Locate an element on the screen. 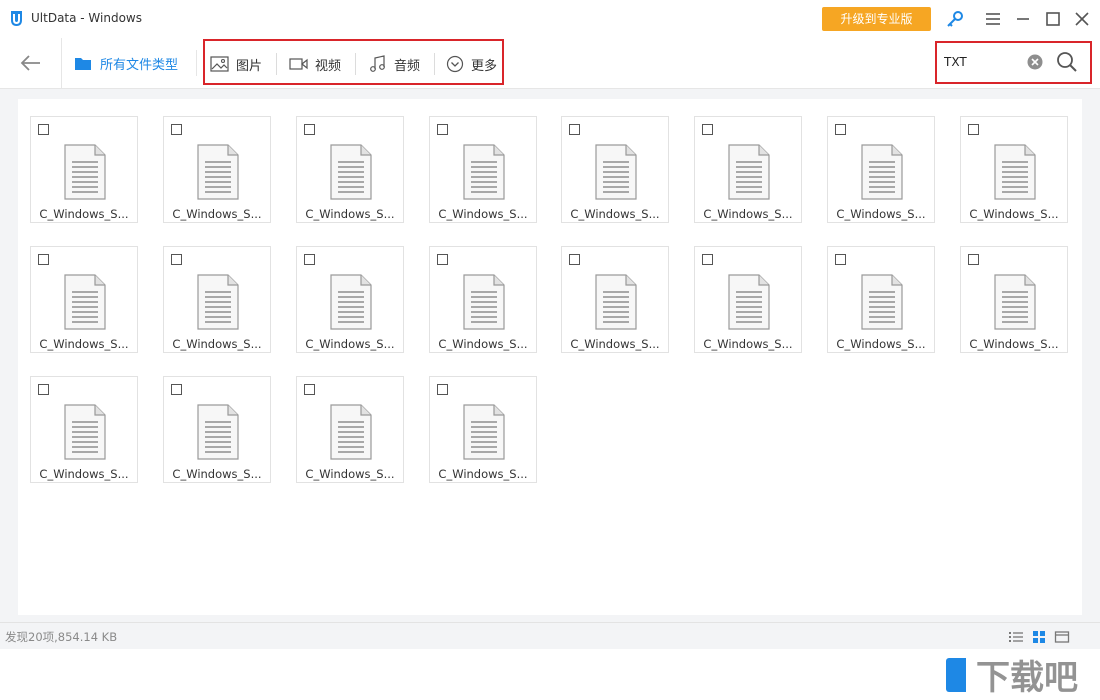  upgrade-button: 升级到专业版 is located at coordinates (876, 19).